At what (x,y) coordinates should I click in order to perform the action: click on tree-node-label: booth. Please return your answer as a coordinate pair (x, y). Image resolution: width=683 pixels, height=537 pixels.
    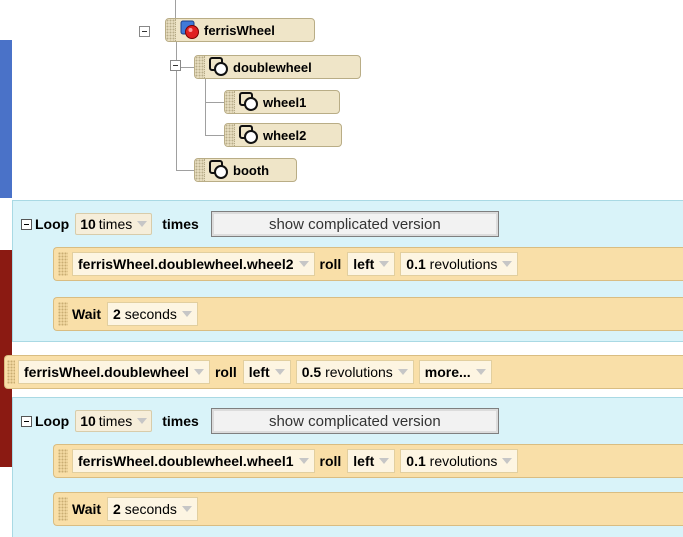
    Looking at the image, I should click on (251, 170).